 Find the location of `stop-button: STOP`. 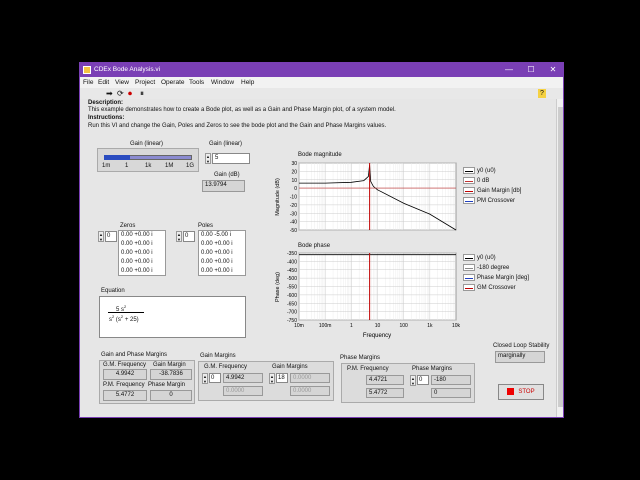

stop-button: STOP is located at coordinates (521, 392).